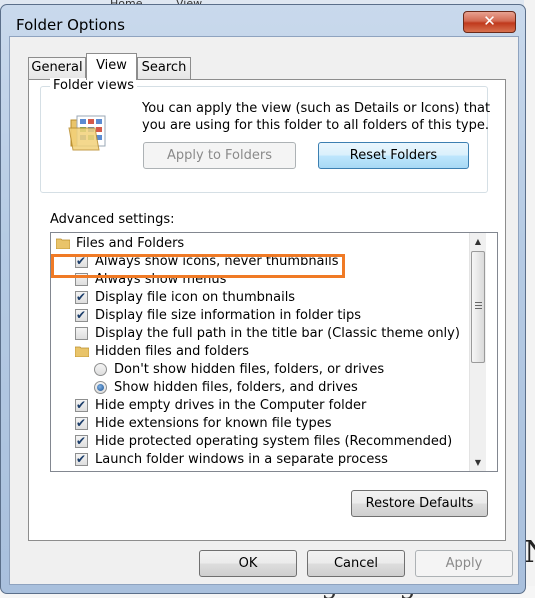  I want to click on close-button: ✕, so click(489, 22).